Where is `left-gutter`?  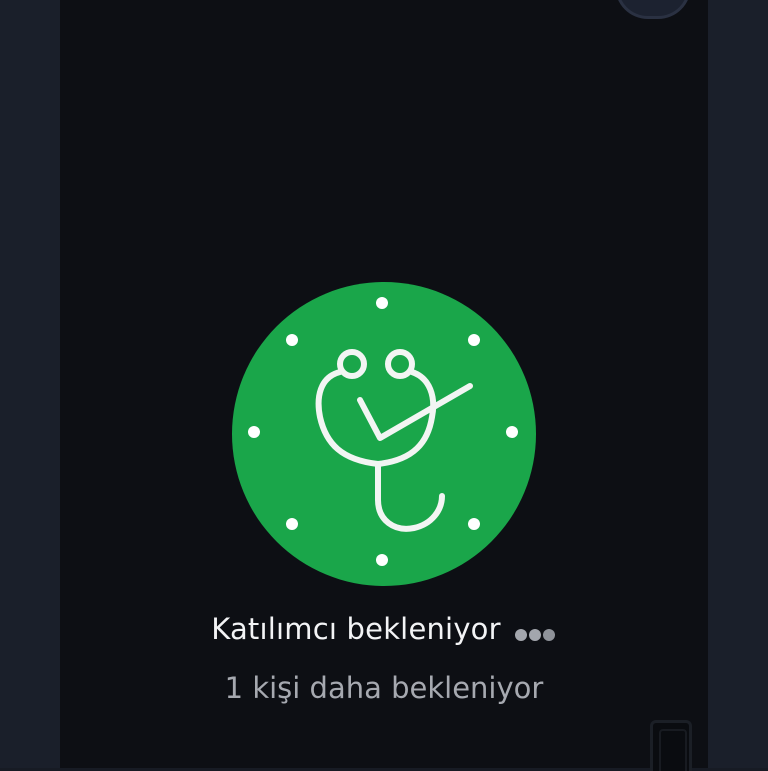
left-gutter is located at coordinates (30, 384).